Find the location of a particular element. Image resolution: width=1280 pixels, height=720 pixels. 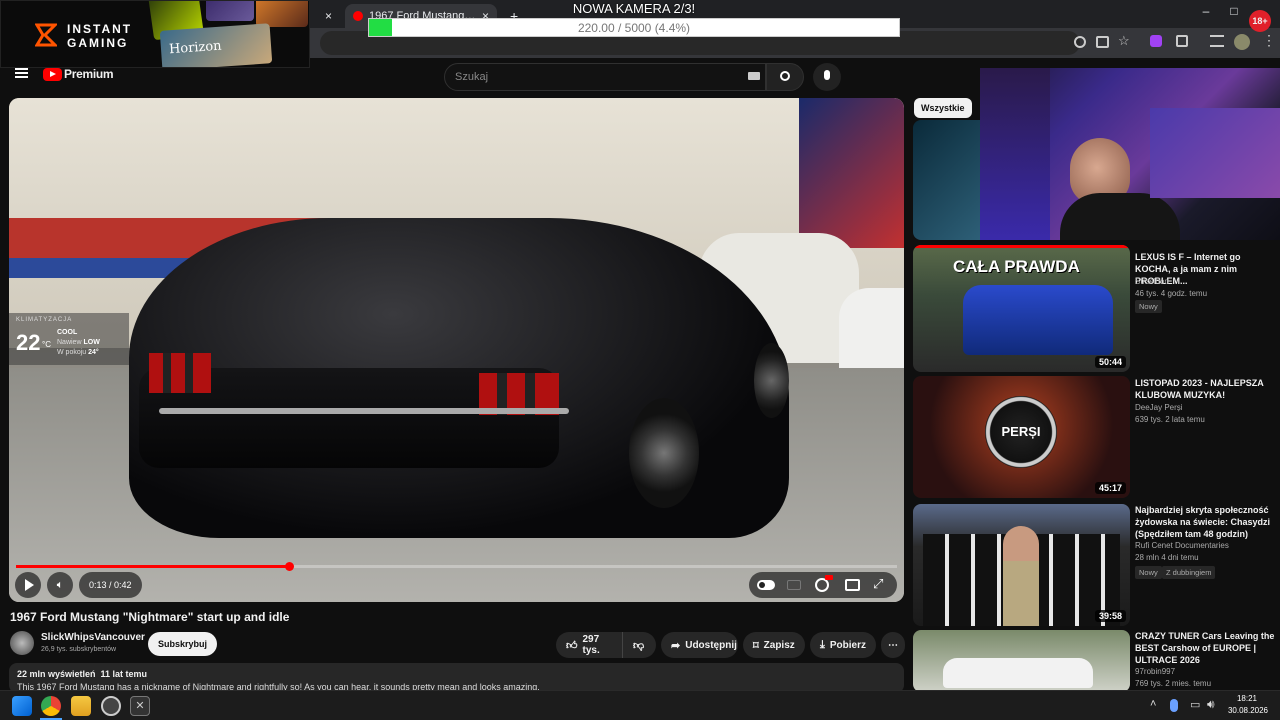

install-app-icon is located at coordinates (1102, 42).